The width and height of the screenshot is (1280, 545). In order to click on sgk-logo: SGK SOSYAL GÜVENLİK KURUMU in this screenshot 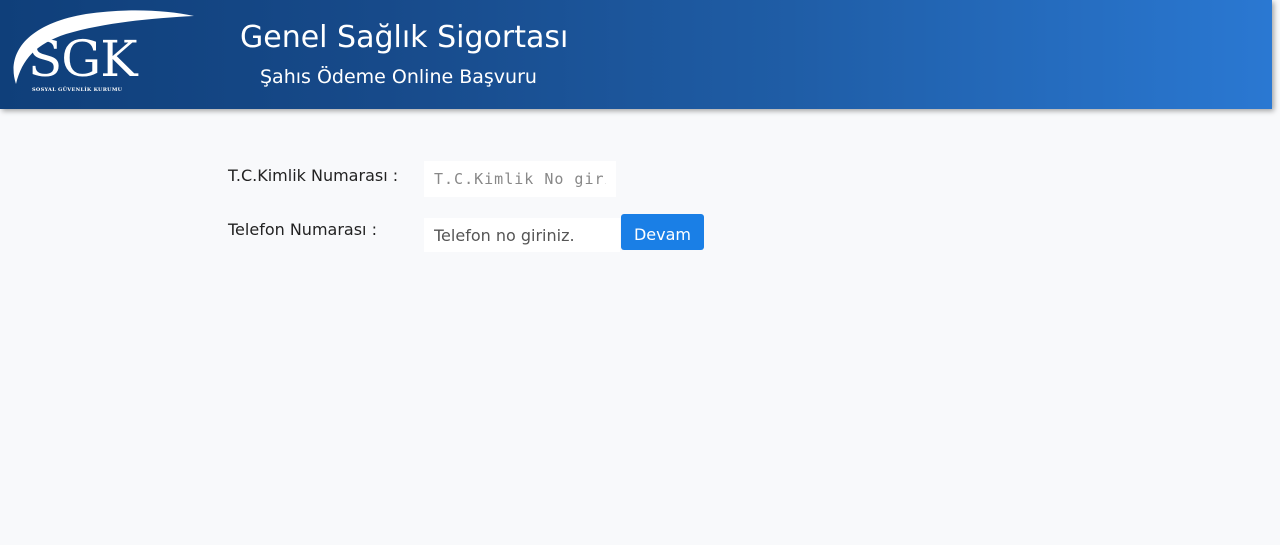, I will do `click(101, 51)`.